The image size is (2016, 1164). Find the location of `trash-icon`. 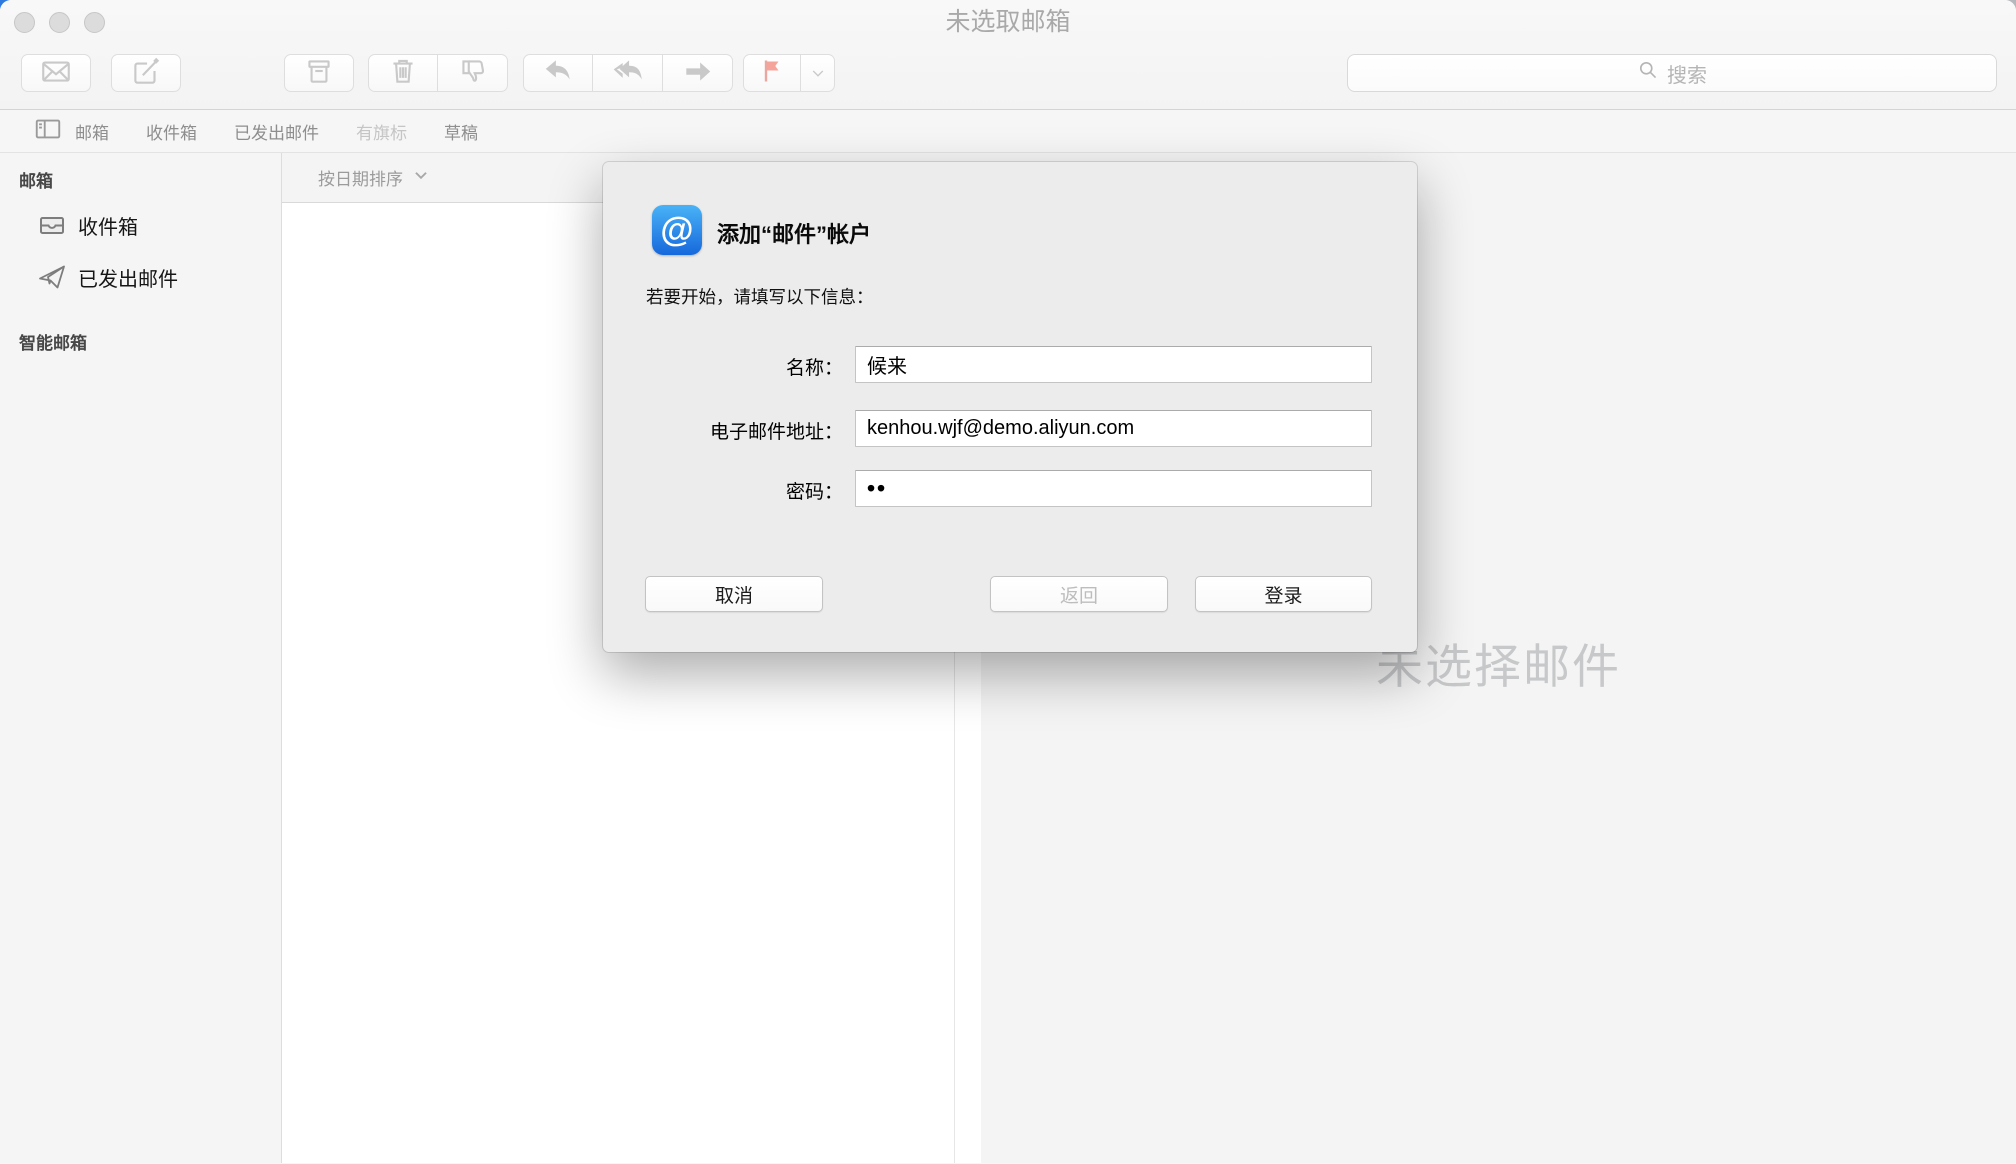

trash-icon is located at coordinates (403, 73).